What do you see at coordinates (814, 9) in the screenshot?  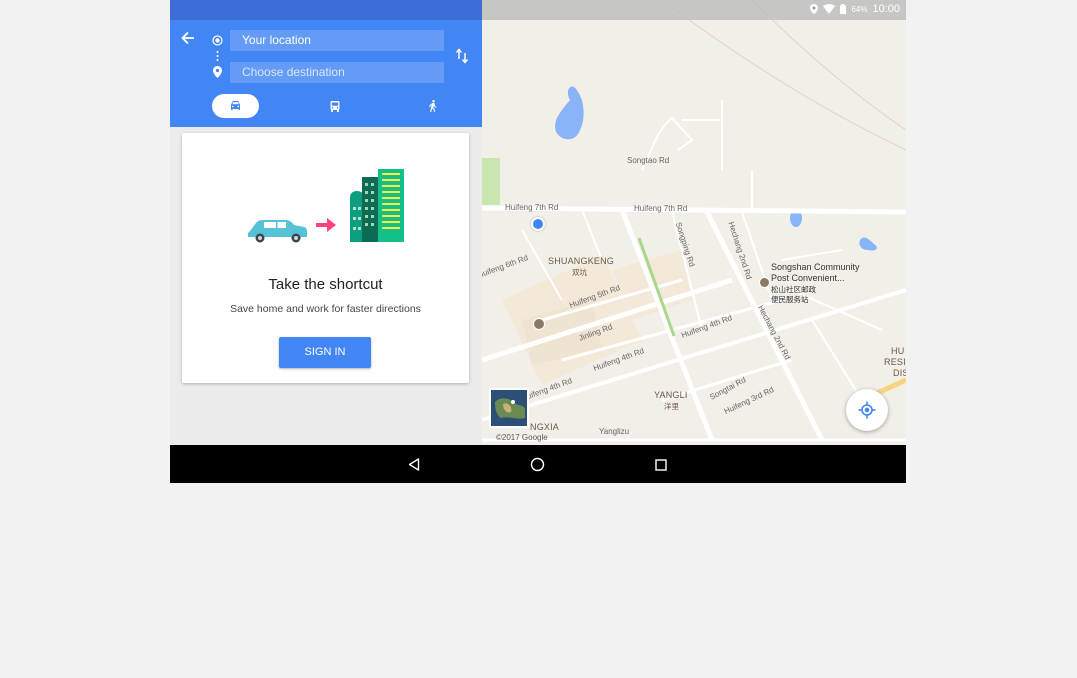 I see `location-pin-icon` at bounding box center [814, 9].